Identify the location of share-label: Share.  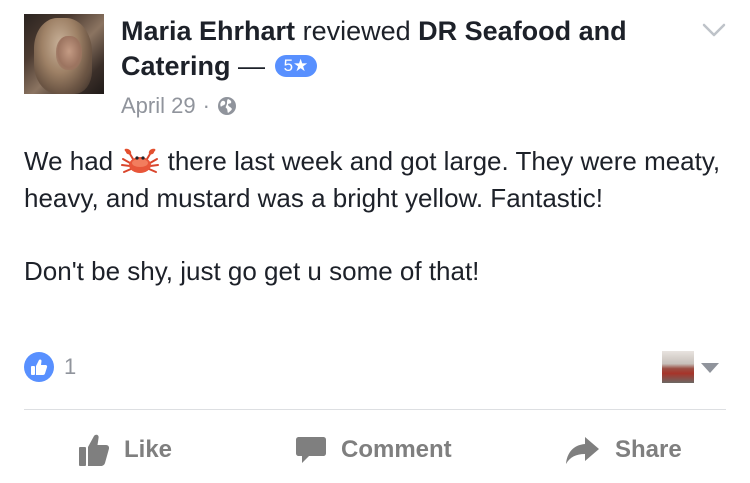
(648, 449).